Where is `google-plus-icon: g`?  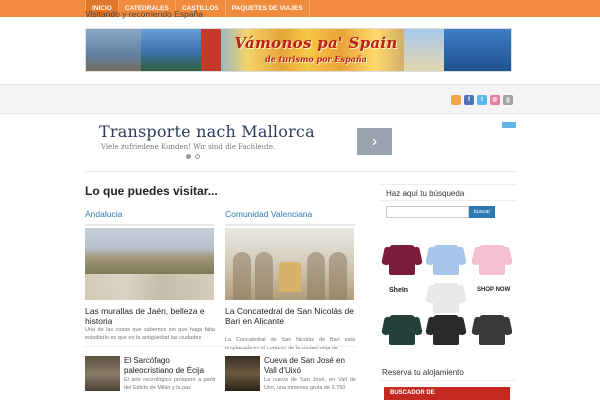 google-plus-icon: g is located at coordinates (508, 100).